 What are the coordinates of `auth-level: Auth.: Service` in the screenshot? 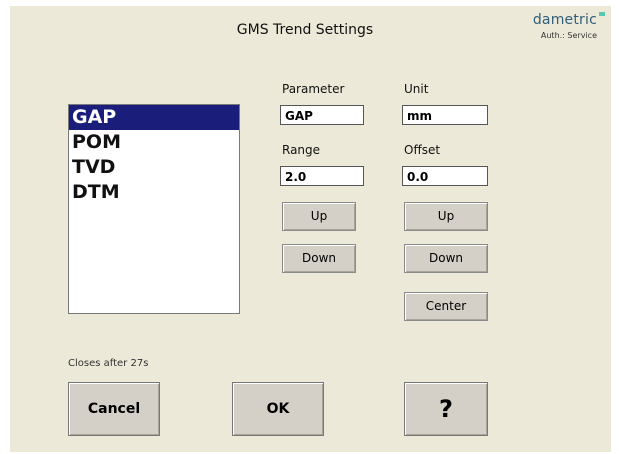 It's located at (568, 35).